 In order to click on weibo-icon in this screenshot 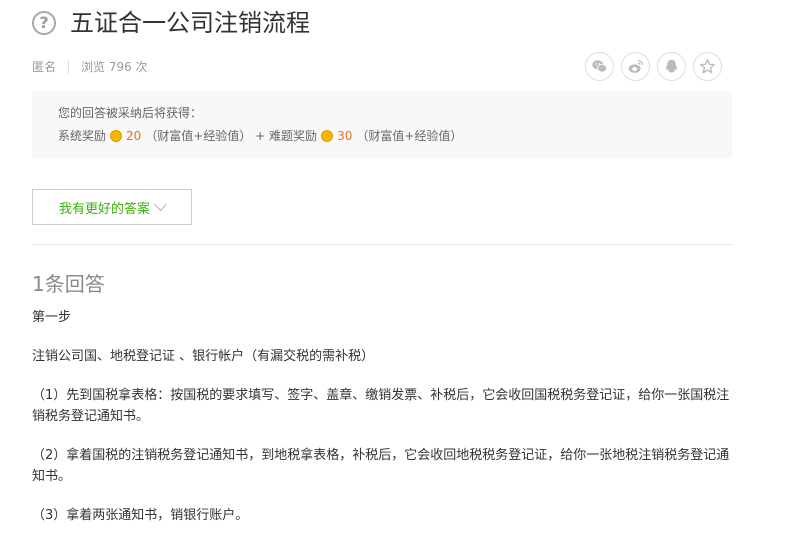, I will do `click(635, 66)`.